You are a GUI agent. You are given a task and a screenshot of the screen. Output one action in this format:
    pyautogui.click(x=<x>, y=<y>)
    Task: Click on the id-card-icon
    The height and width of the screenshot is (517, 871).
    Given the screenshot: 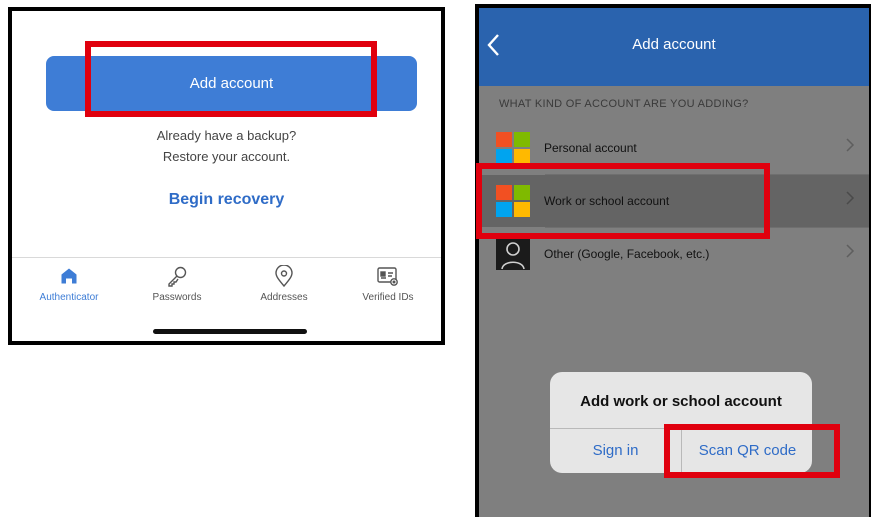 What is the action you would take?
    pyautogui.click(x=388, y=276)
    